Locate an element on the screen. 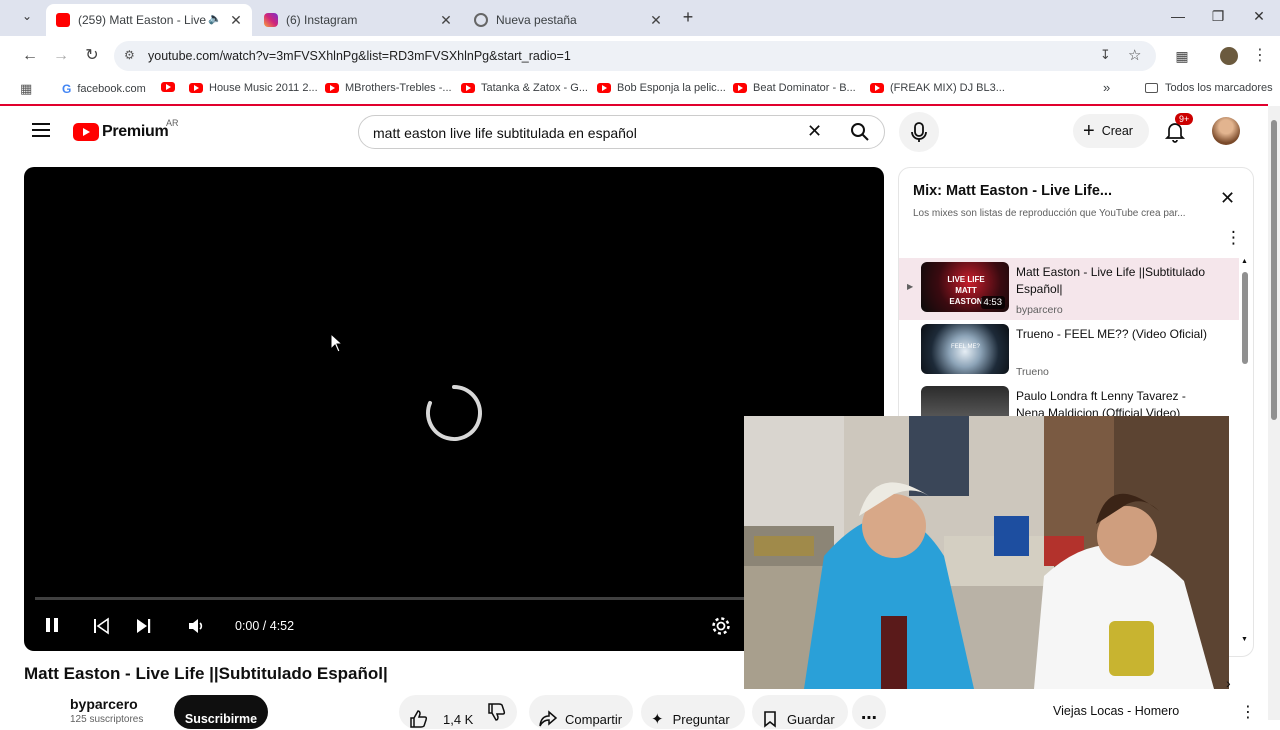  tab-new-tab: Nueva pestaña ✕ is located at coordinates (568, 20).